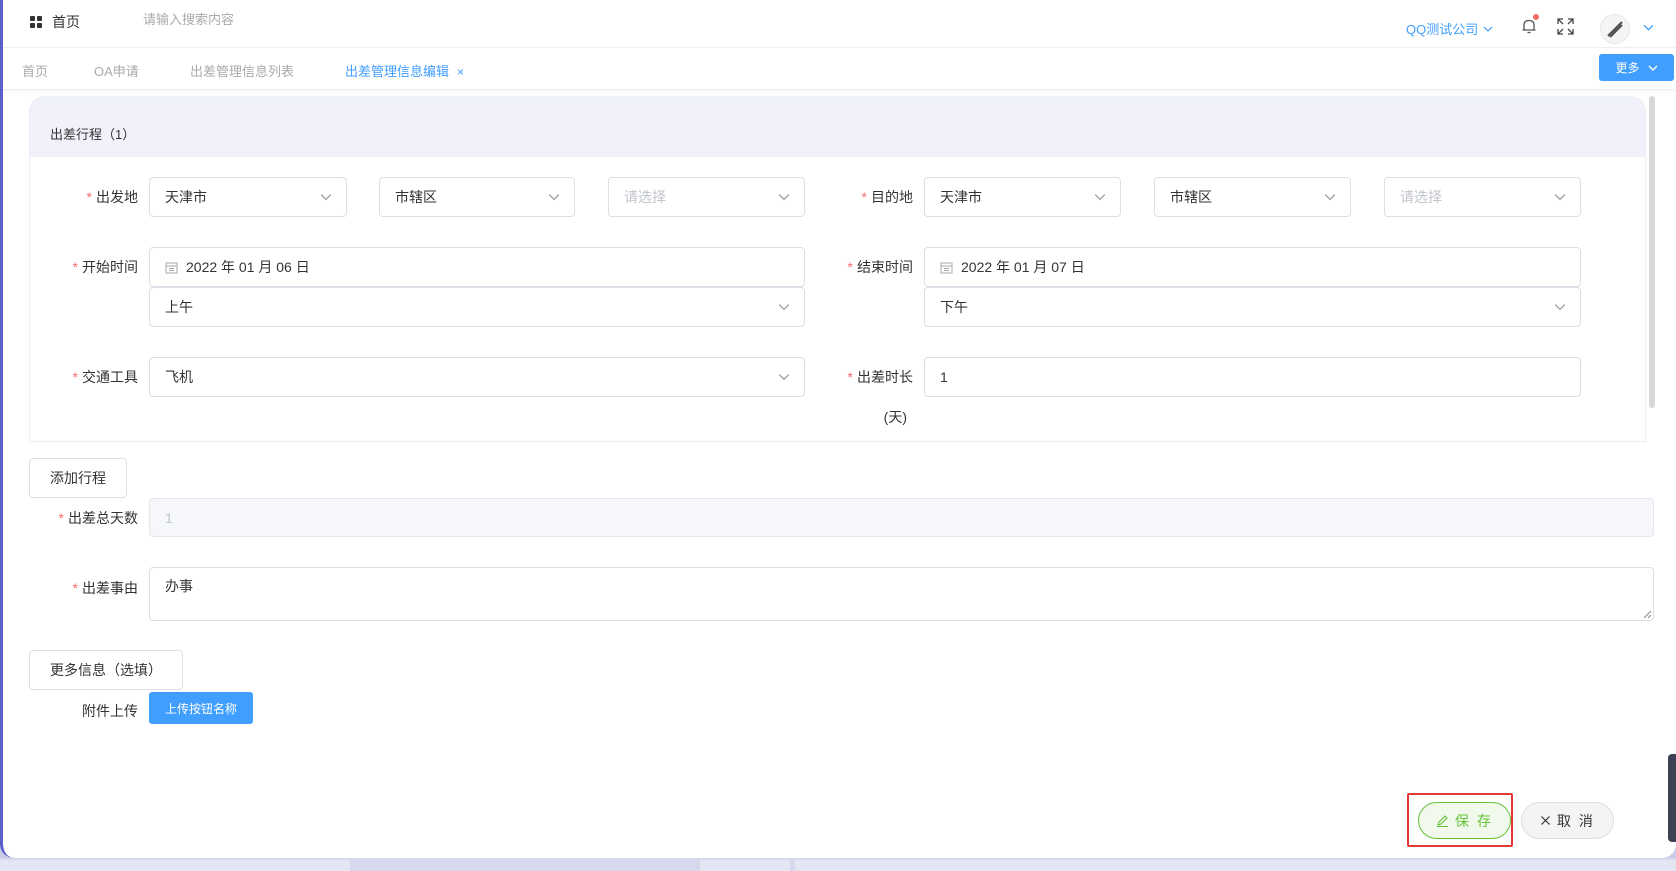 The height and width of the screenshot is (871, 1676). I want to click on destination-sub-select: 请选择, so click(1482, 197).